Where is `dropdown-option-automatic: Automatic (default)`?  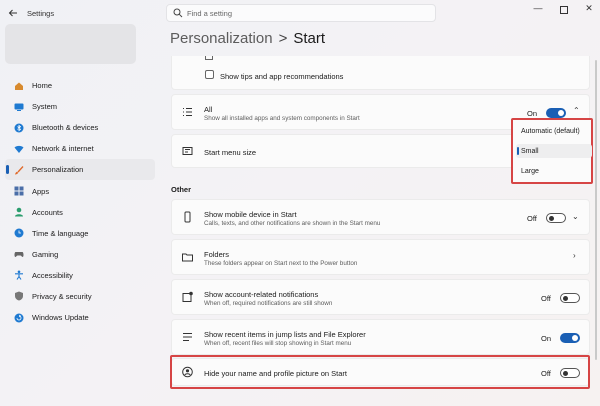
dropdown-option-automatic: Automatic (default) is located at coordinates (550, 131).